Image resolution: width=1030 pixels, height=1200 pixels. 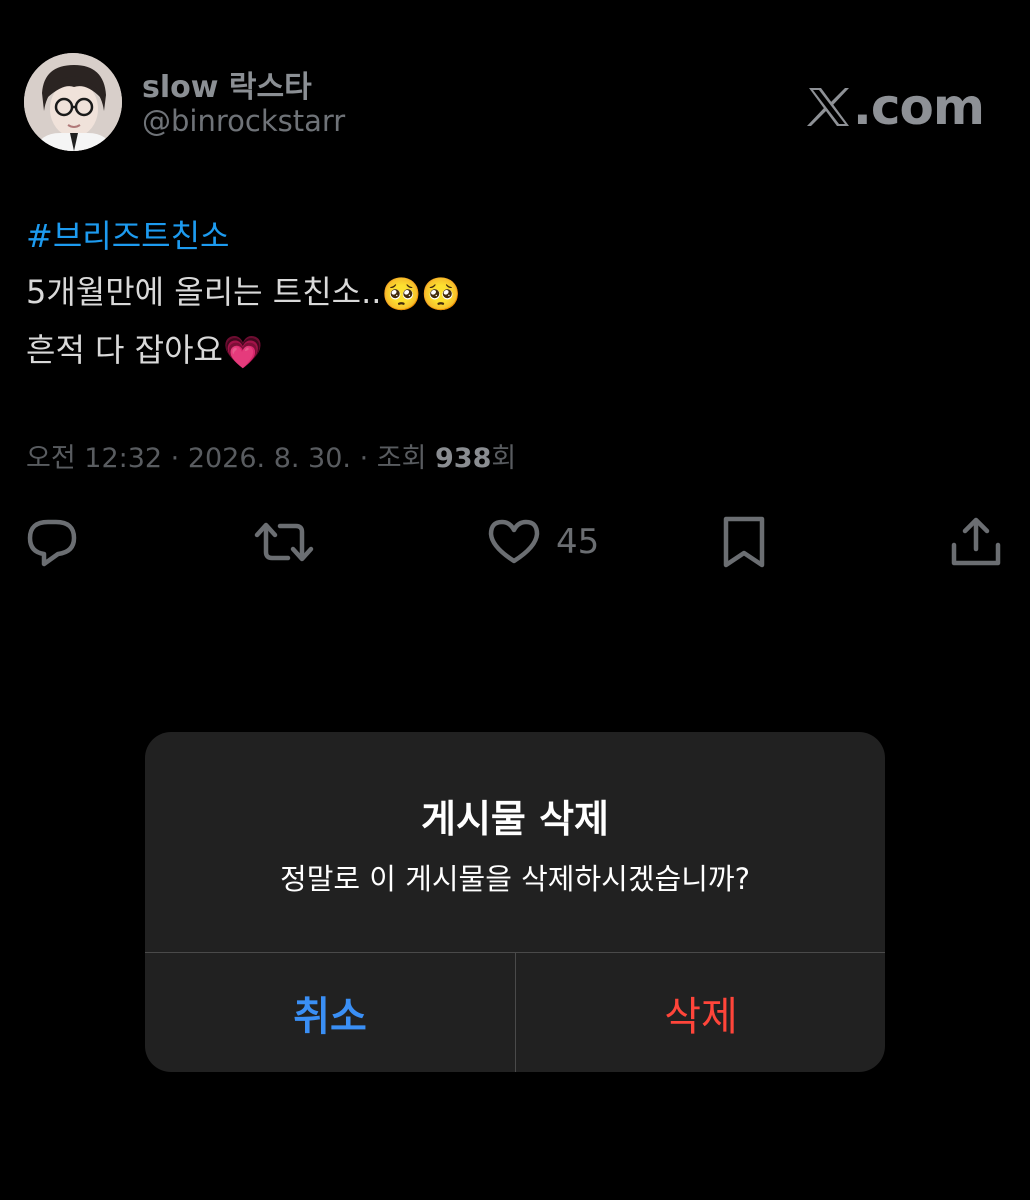 I want to click on heart-emoji: 💗, so click(x=242, y=352).